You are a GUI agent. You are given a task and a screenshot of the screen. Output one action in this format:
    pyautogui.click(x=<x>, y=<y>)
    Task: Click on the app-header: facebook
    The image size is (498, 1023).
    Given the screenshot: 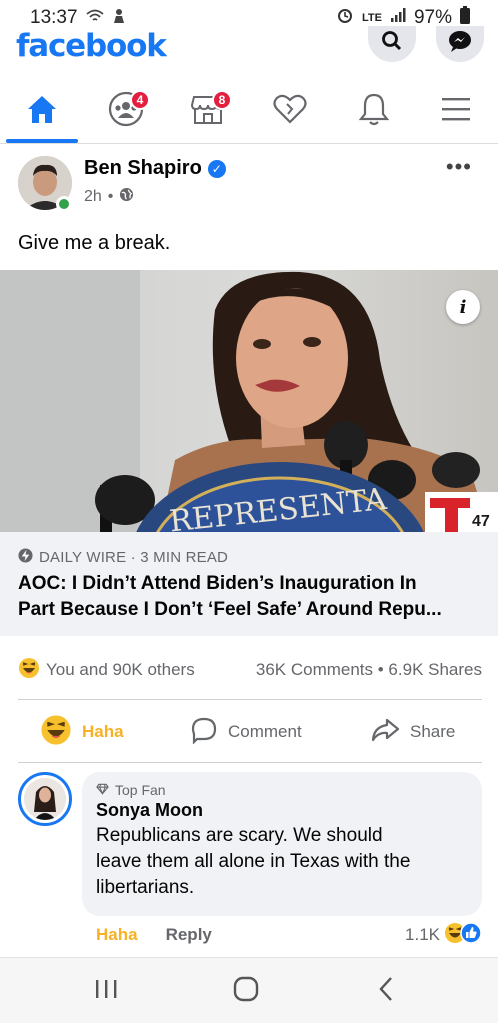 What is the action you would take?
    pyautogui.click(x=249, y=50)
    